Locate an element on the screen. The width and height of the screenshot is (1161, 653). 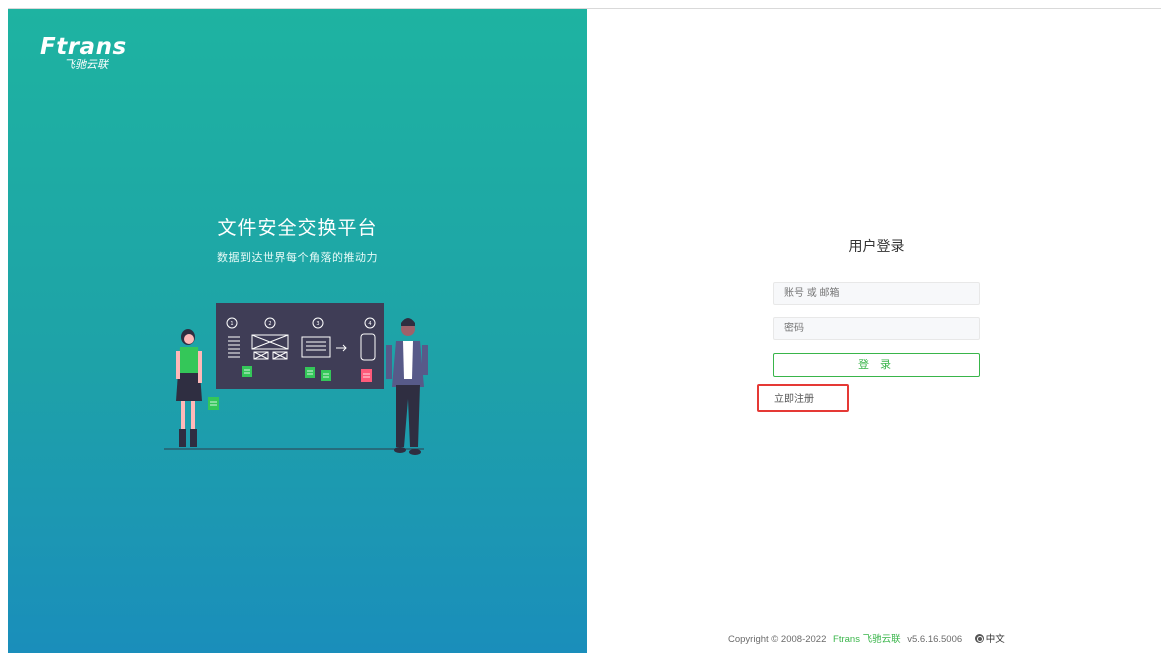
globe-icon is located at coordinates (979, 638).